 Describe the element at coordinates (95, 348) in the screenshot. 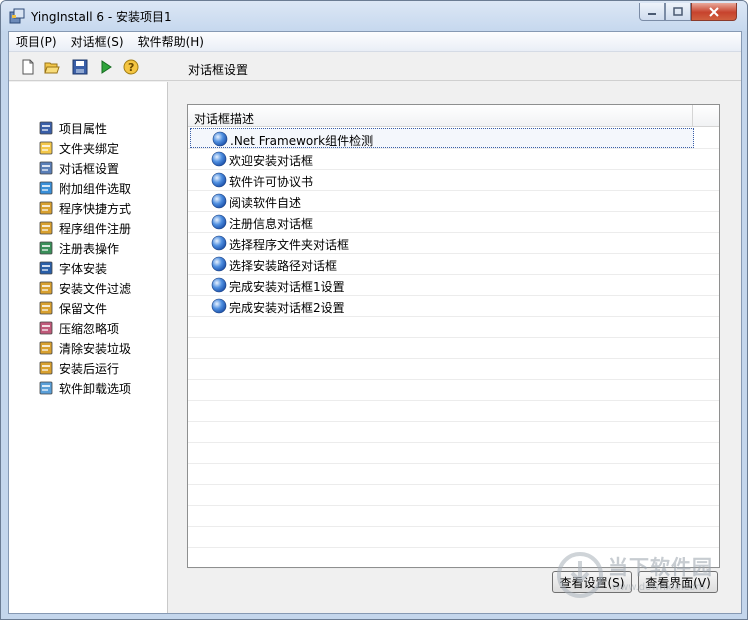

I see `sidebar-item-label: 清除安装垃圾` at that location.